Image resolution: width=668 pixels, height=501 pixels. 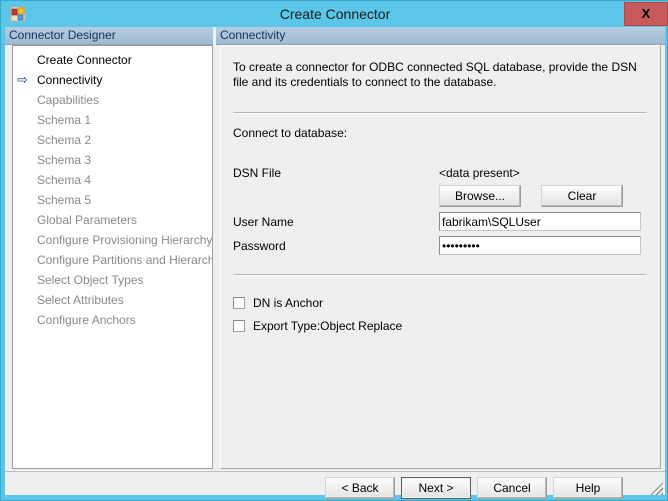 What do you see at coordinates (360, 488) in the screenshot?
I see `back-button: < Back` at bounding box center [360, 488].